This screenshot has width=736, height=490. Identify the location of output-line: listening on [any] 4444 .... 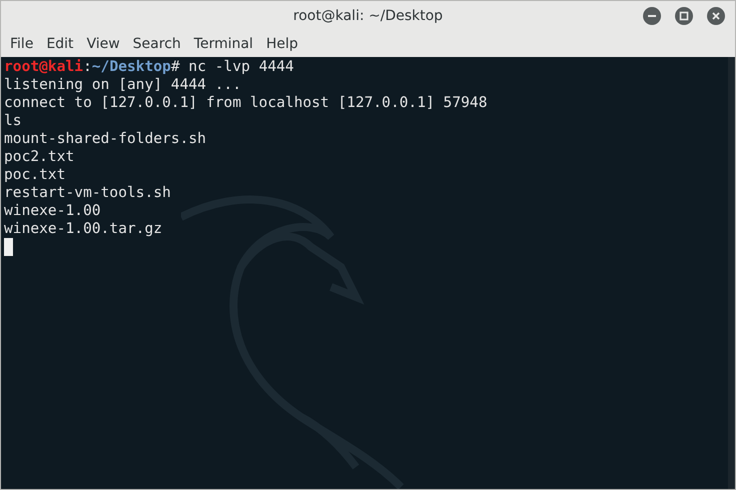
(123, 84).